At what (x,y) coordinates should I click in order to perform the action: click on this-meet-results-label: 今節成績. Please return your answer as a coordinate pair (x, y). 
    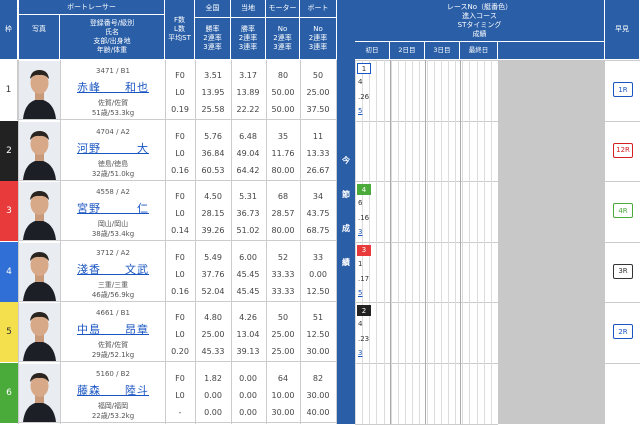
    Looking at the image, I should click on (346, 212).